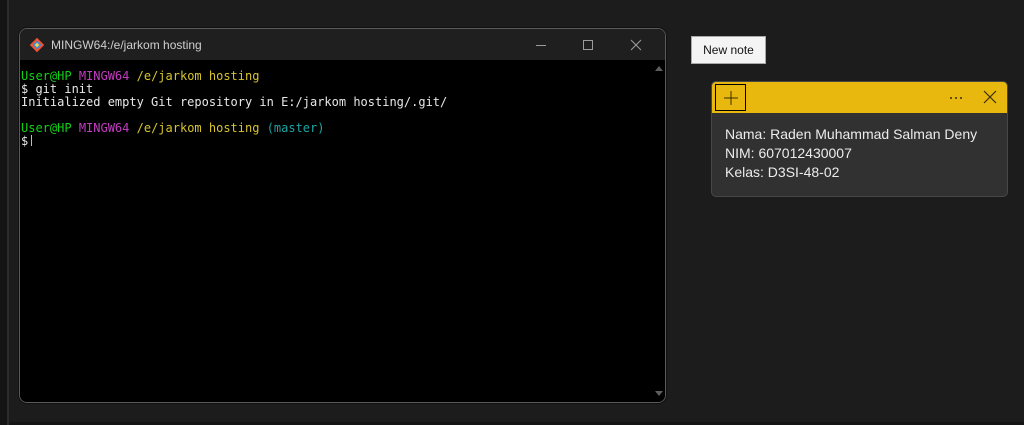 The height and width of the screenshot is (425, 1024). Describe the element at coordinates (659, 68) in the screenshot. I see `scroll-up-arrow-icon` at that location.